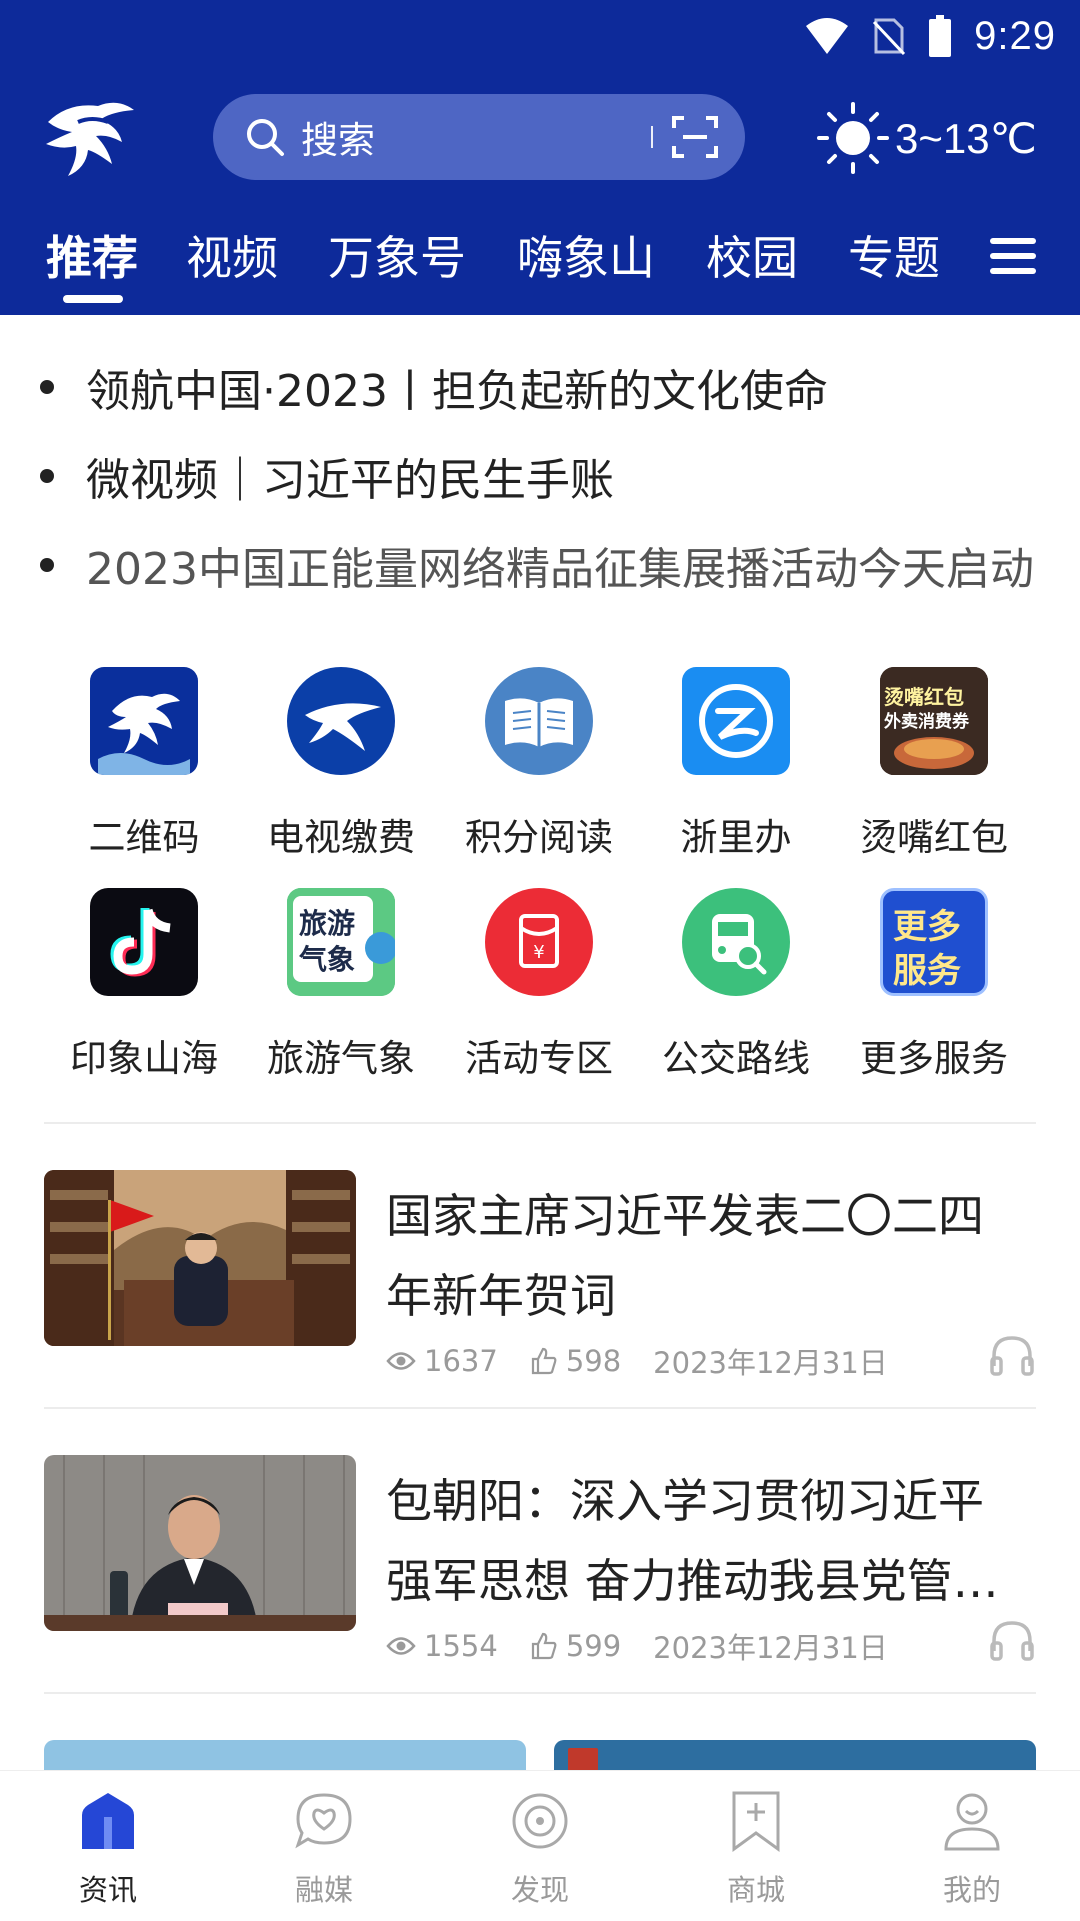 Image resolution: width=1080 pixels, height=1921 pixels. What do you see at coordinates (144, 721) in the screenshot?
I see `xiang-logo-icon` at bounding box center [144, 721].